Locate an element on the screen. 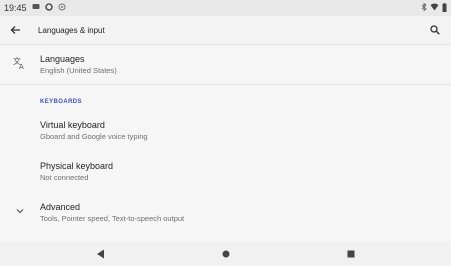  advanced-title: Advanced is located at coordinates (60, 207).